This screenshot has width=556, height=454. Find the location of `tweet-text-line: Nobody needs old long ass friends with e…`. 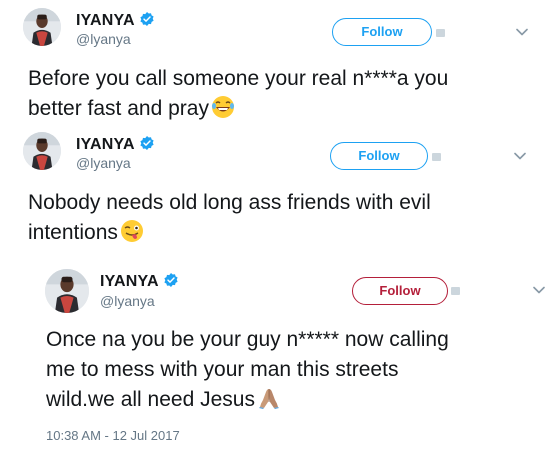

tweet-text-line: Nobody needs old long ass friends with e… is located at coordinates (229, 202).